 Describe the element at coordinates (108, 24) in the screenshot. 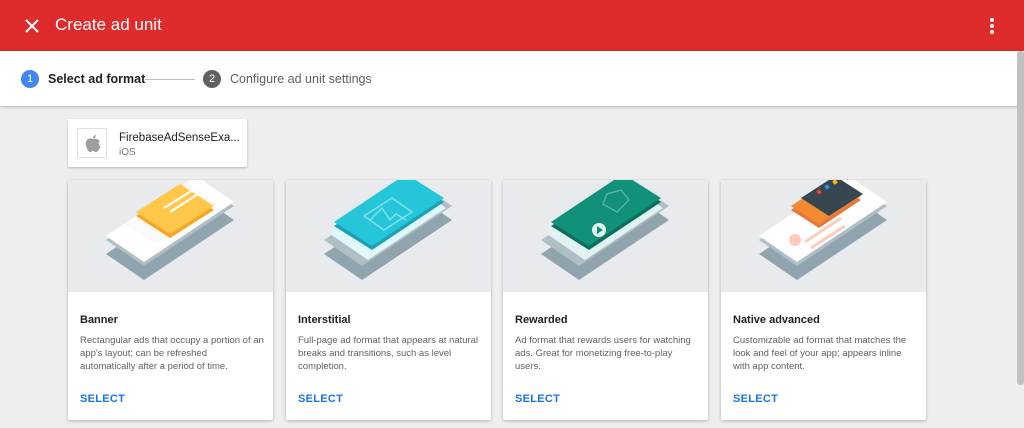

I see `page-title: Create ad unit` at that location.